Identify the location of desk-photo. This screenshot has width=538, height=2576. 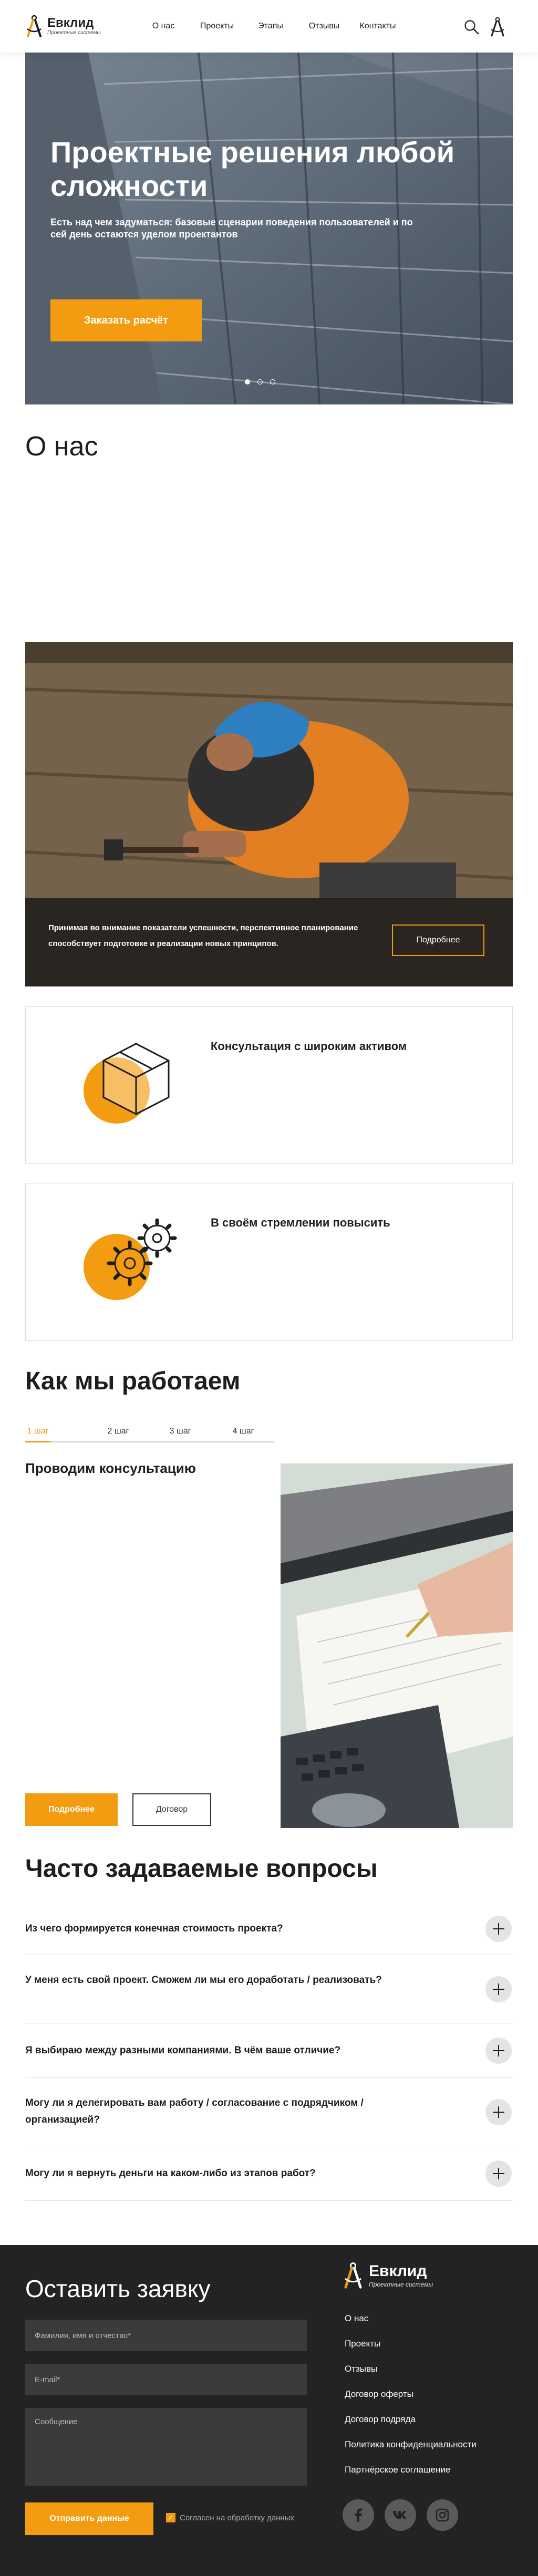
(397, 1645).